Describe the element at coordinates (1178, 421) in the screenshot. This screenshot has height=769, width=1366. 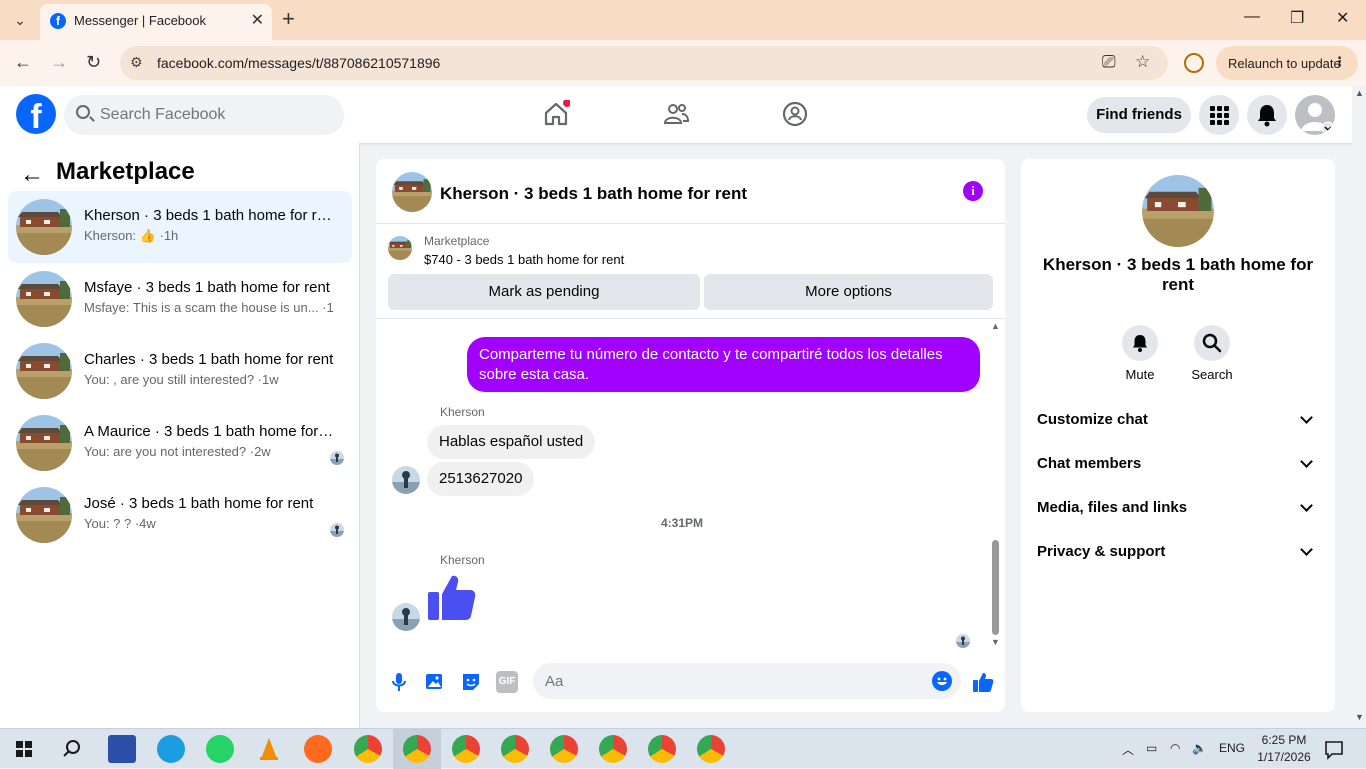
I see `customize-chat-row: Customize chat` at that location.